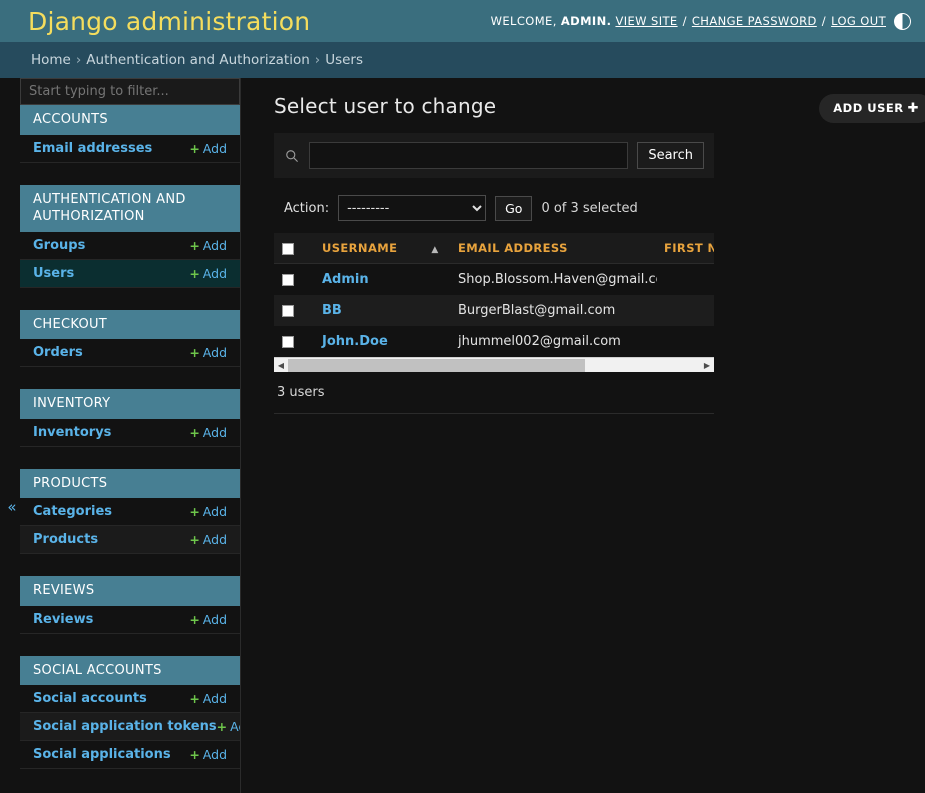 Image resolution: width=925 pixels, height=793 pixels. What do you see at coordinates (53, 273) in the screenshot?
I see `sidebar-item-label: Users` at bounding box center [53, 273].